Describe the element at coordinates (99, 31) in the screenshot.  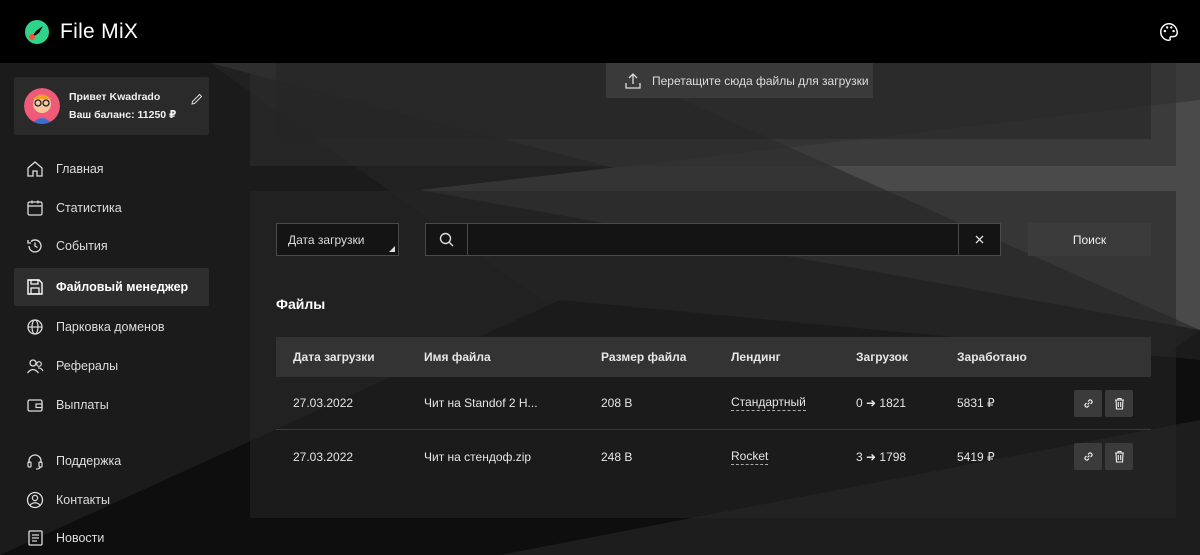
I see `app-name: File MiX` at that location.